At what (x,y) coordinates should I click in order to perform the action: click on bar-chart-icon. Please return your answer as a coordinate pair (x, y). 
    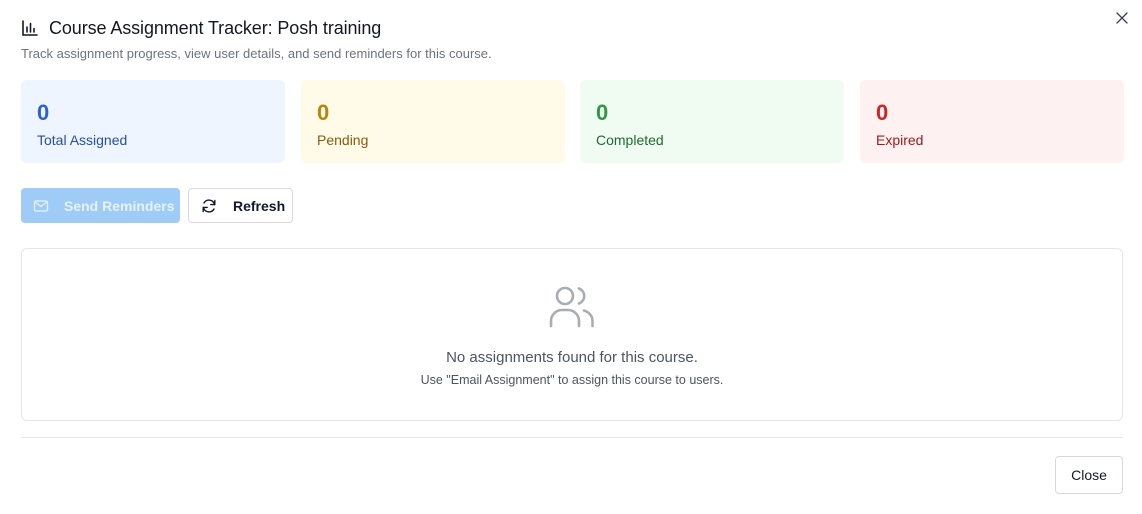
    Looking at the image, I should click on (30, 28).